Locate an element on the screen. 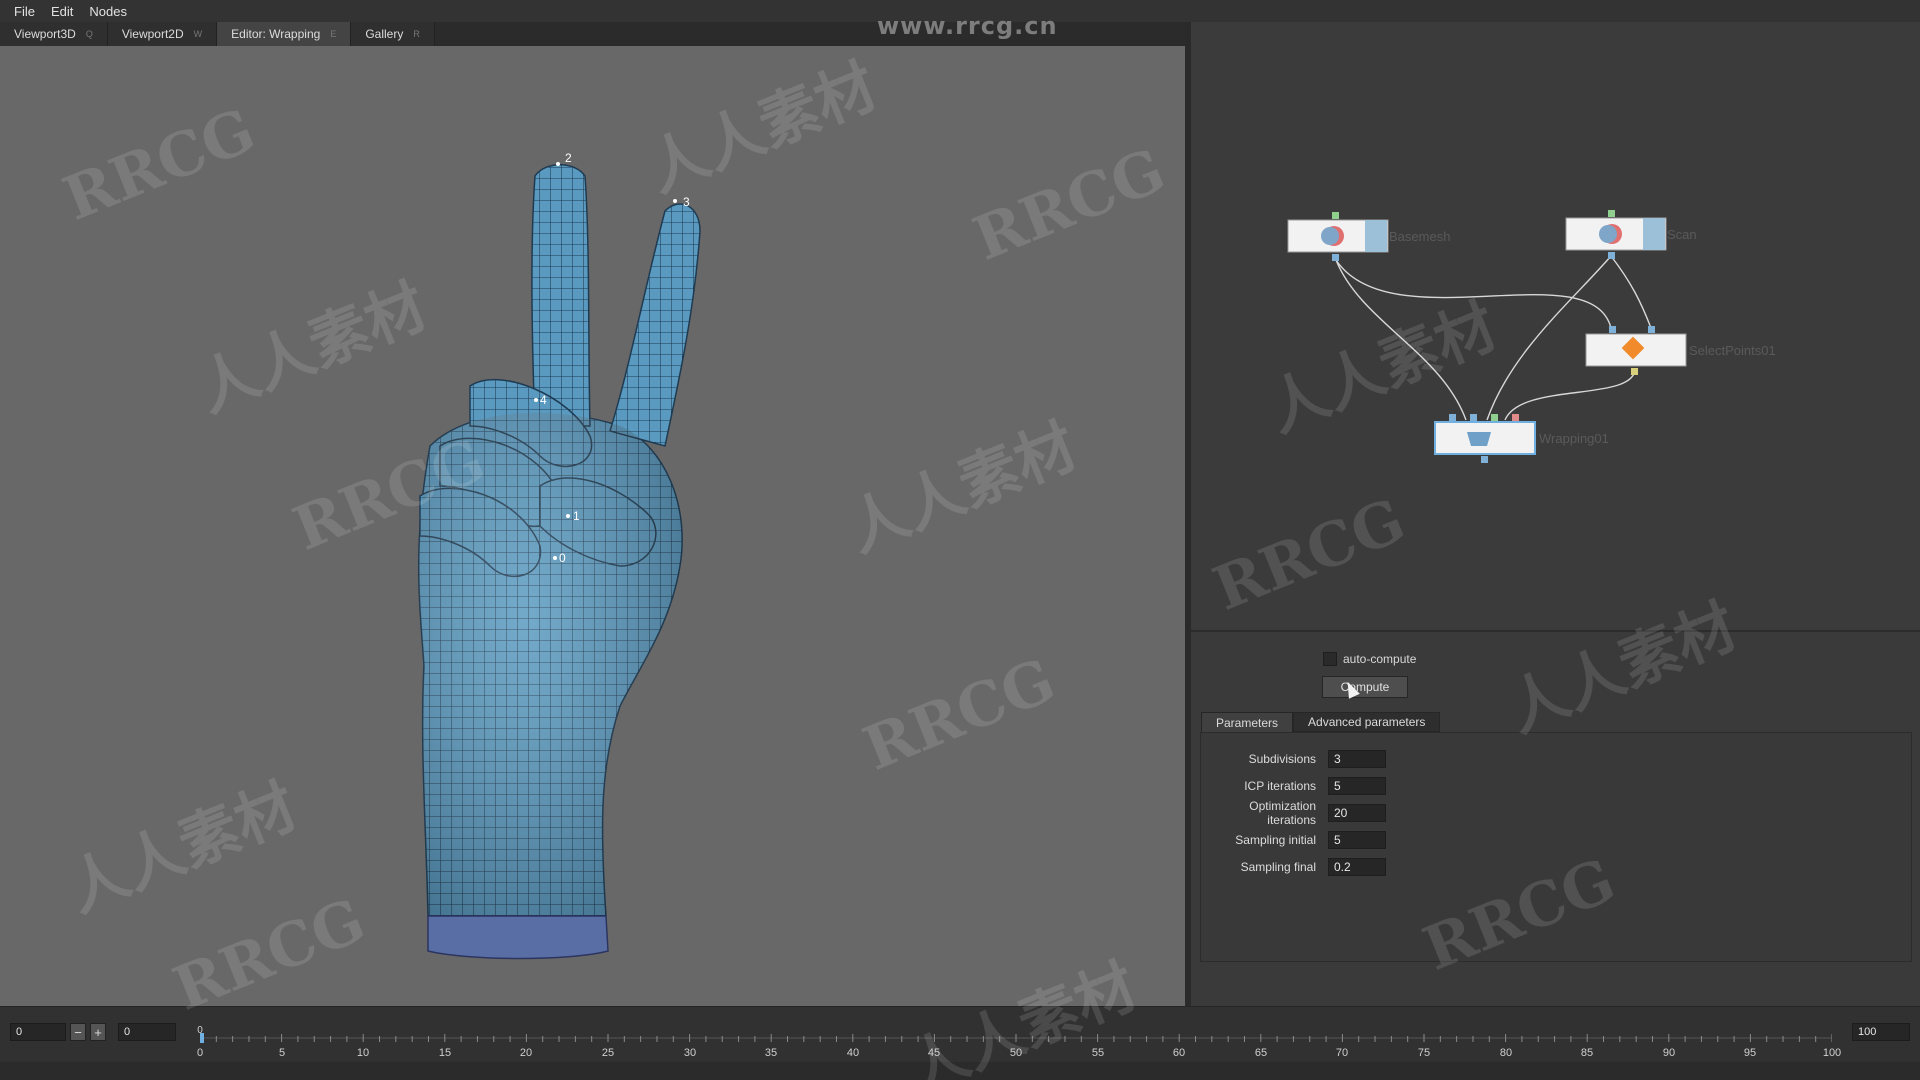 Image resolution: width=1920 pixels, height=1080 pixels. timeline-start-input: 0 is located at coordinates (38, 1032).